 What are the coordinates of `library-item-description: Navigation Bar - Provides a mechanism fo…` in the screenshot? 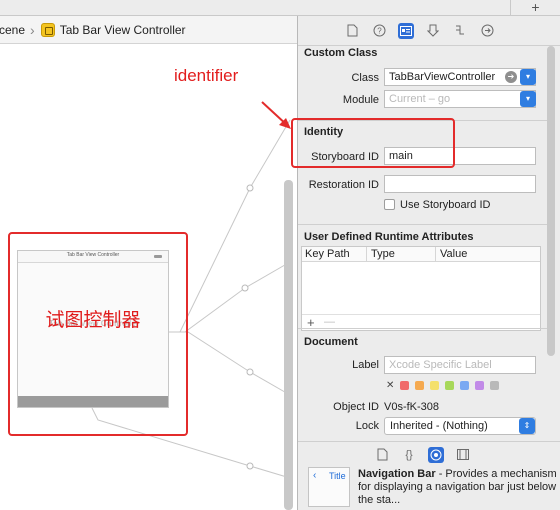 It's located at (458, 487).